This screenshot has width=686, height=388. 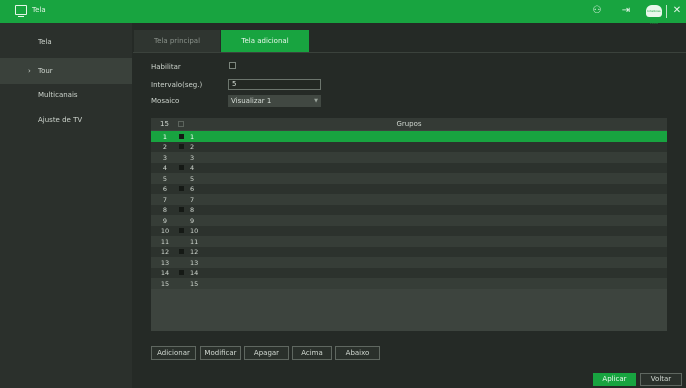 I want to click on cloud-icon: Intelbras Cloud, so click(x=654, y=15).